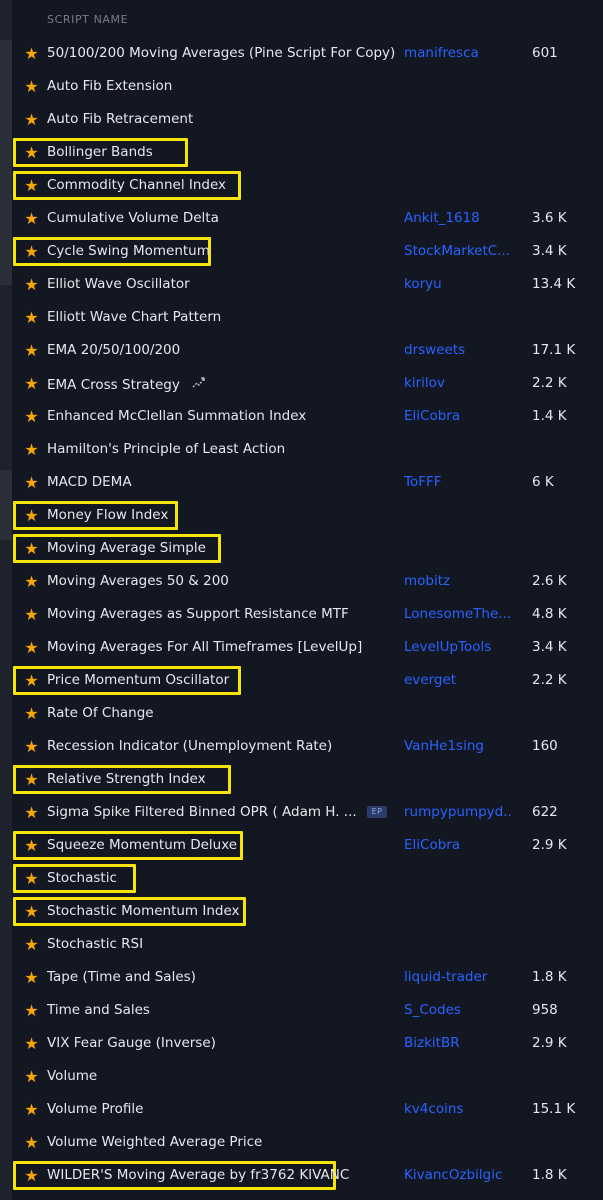 The image size is (603, 1200). Describe the element at coordinates (301, 845) in the screenshot. I see `list-item: ★ Squeeze Momentum Deluxe EliCobra 2.9 K` at that location.